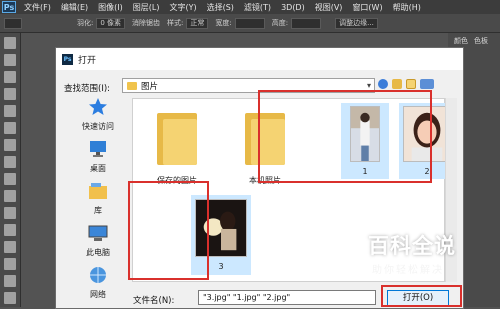  Describe the element at coordinates (98, 294) in the screenshot. I see `sidebar-label: 网络` at that location.